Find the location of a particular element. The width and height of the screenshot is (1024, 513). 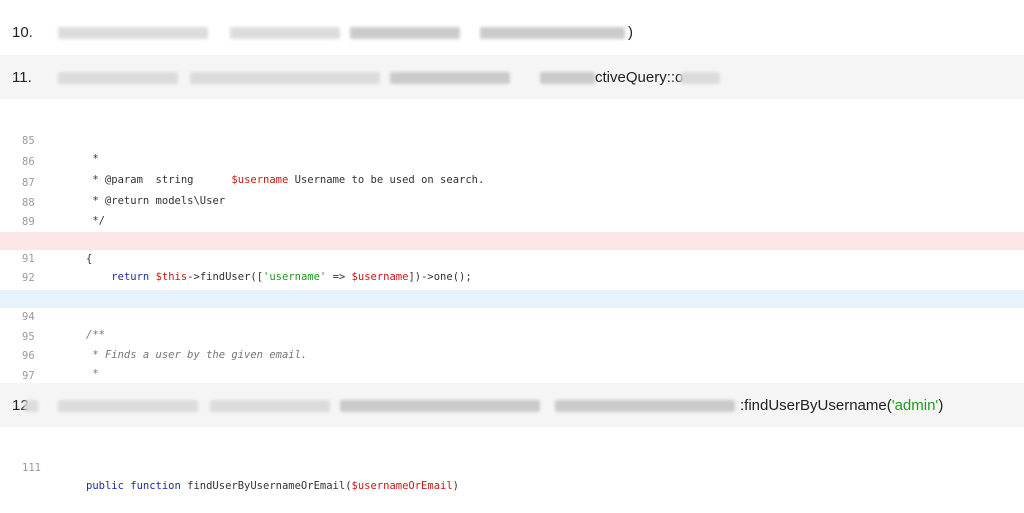

code-line: 87 * @return models\User is located at coordinates (512, 181).